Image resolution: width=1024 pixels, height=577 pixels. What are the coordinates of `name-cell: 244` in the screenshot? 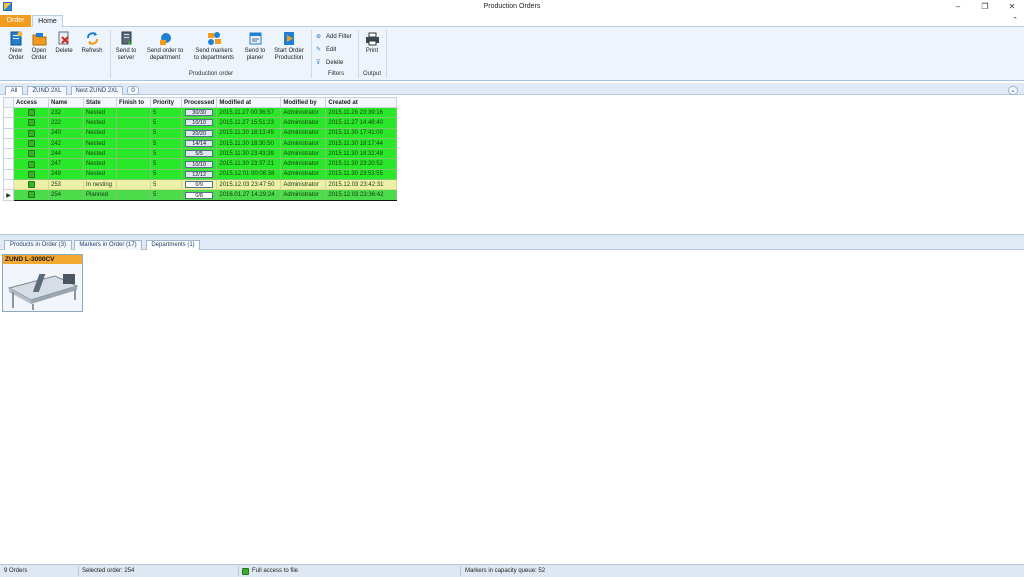 It's located at (66, 154).